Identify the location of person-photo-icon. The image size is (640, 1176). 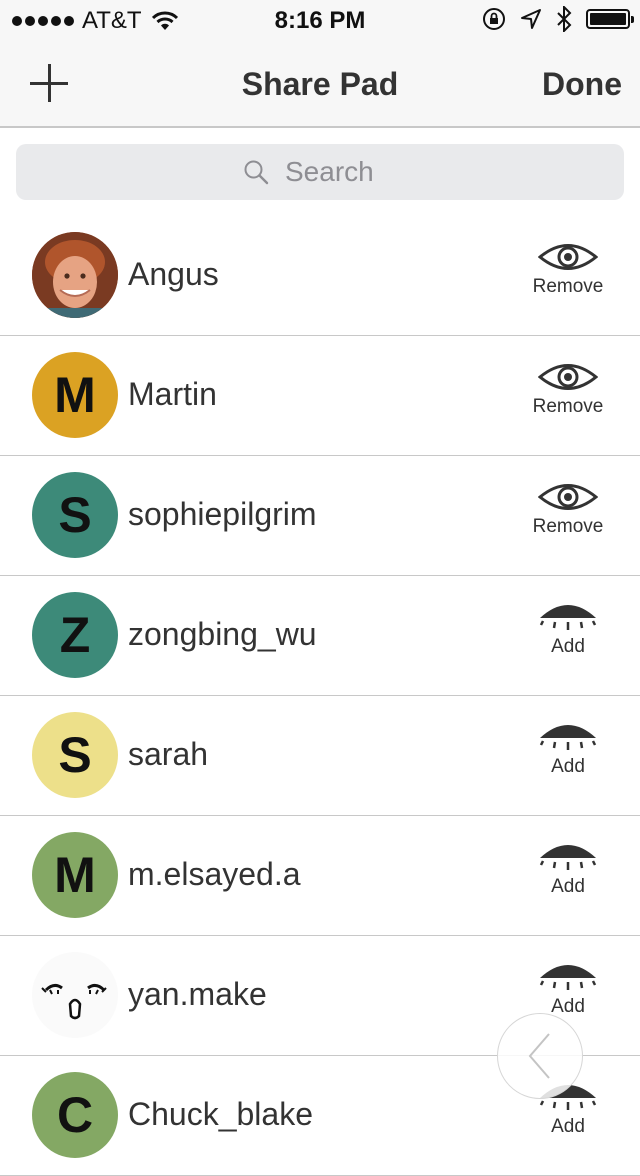
(75, 275).